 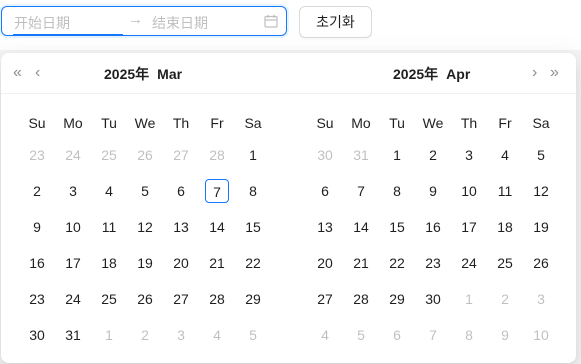 What do you see at coordinates (554, 73) in the screenshot?
I see `super-next-year-icon: »` at bounding box center [554, 73].